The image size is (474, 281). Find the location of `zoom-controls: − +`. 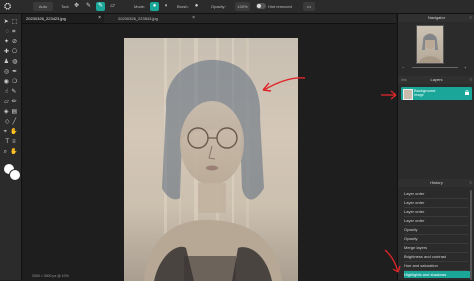

zoom-controls: − + is located at coordinates (437, 67).